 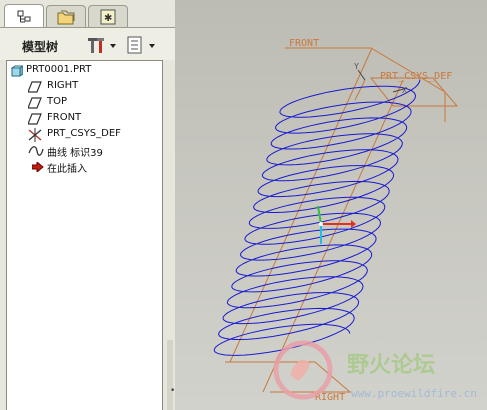 I want to click on coordinate-system, so click(x=336, y=224).